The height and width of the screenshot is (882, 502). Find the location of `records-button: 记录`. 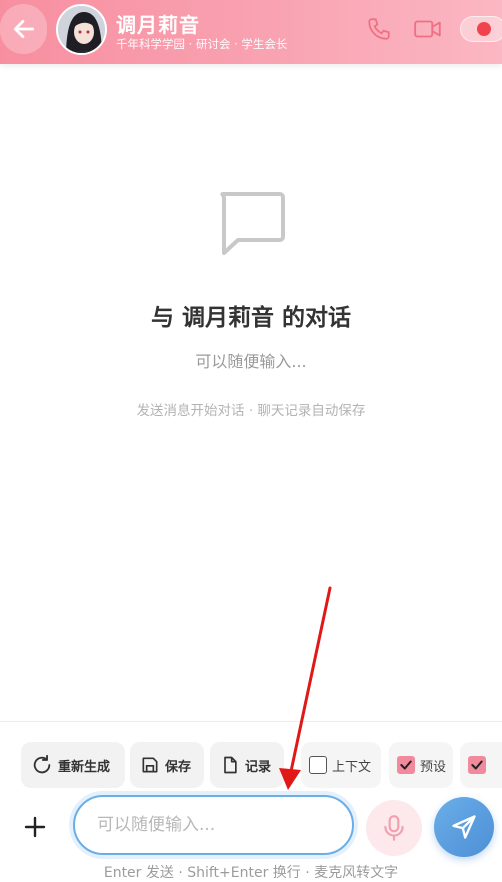

records-button: 记录 is located at coordinates (247, 765).